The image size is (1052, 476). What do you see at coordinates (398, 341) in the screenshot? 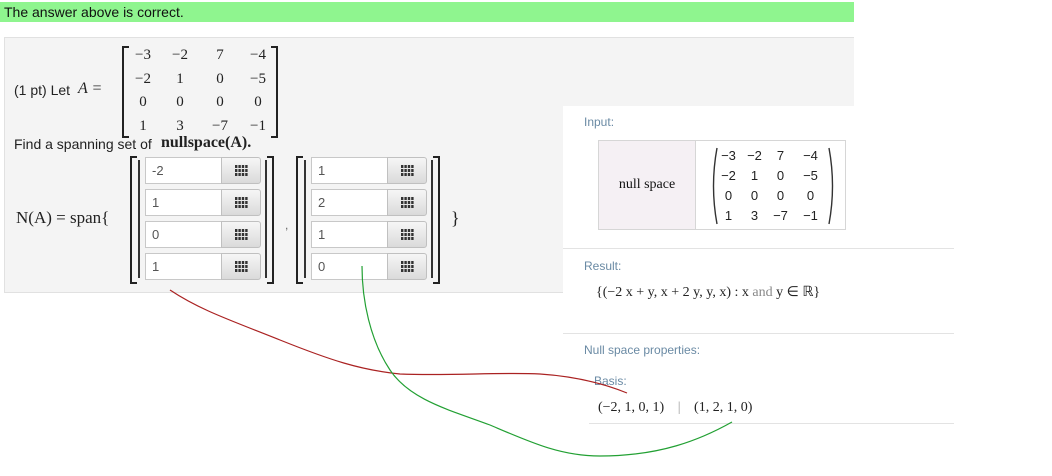
I see `annotation-red-line` at bounding box center [398, 341].